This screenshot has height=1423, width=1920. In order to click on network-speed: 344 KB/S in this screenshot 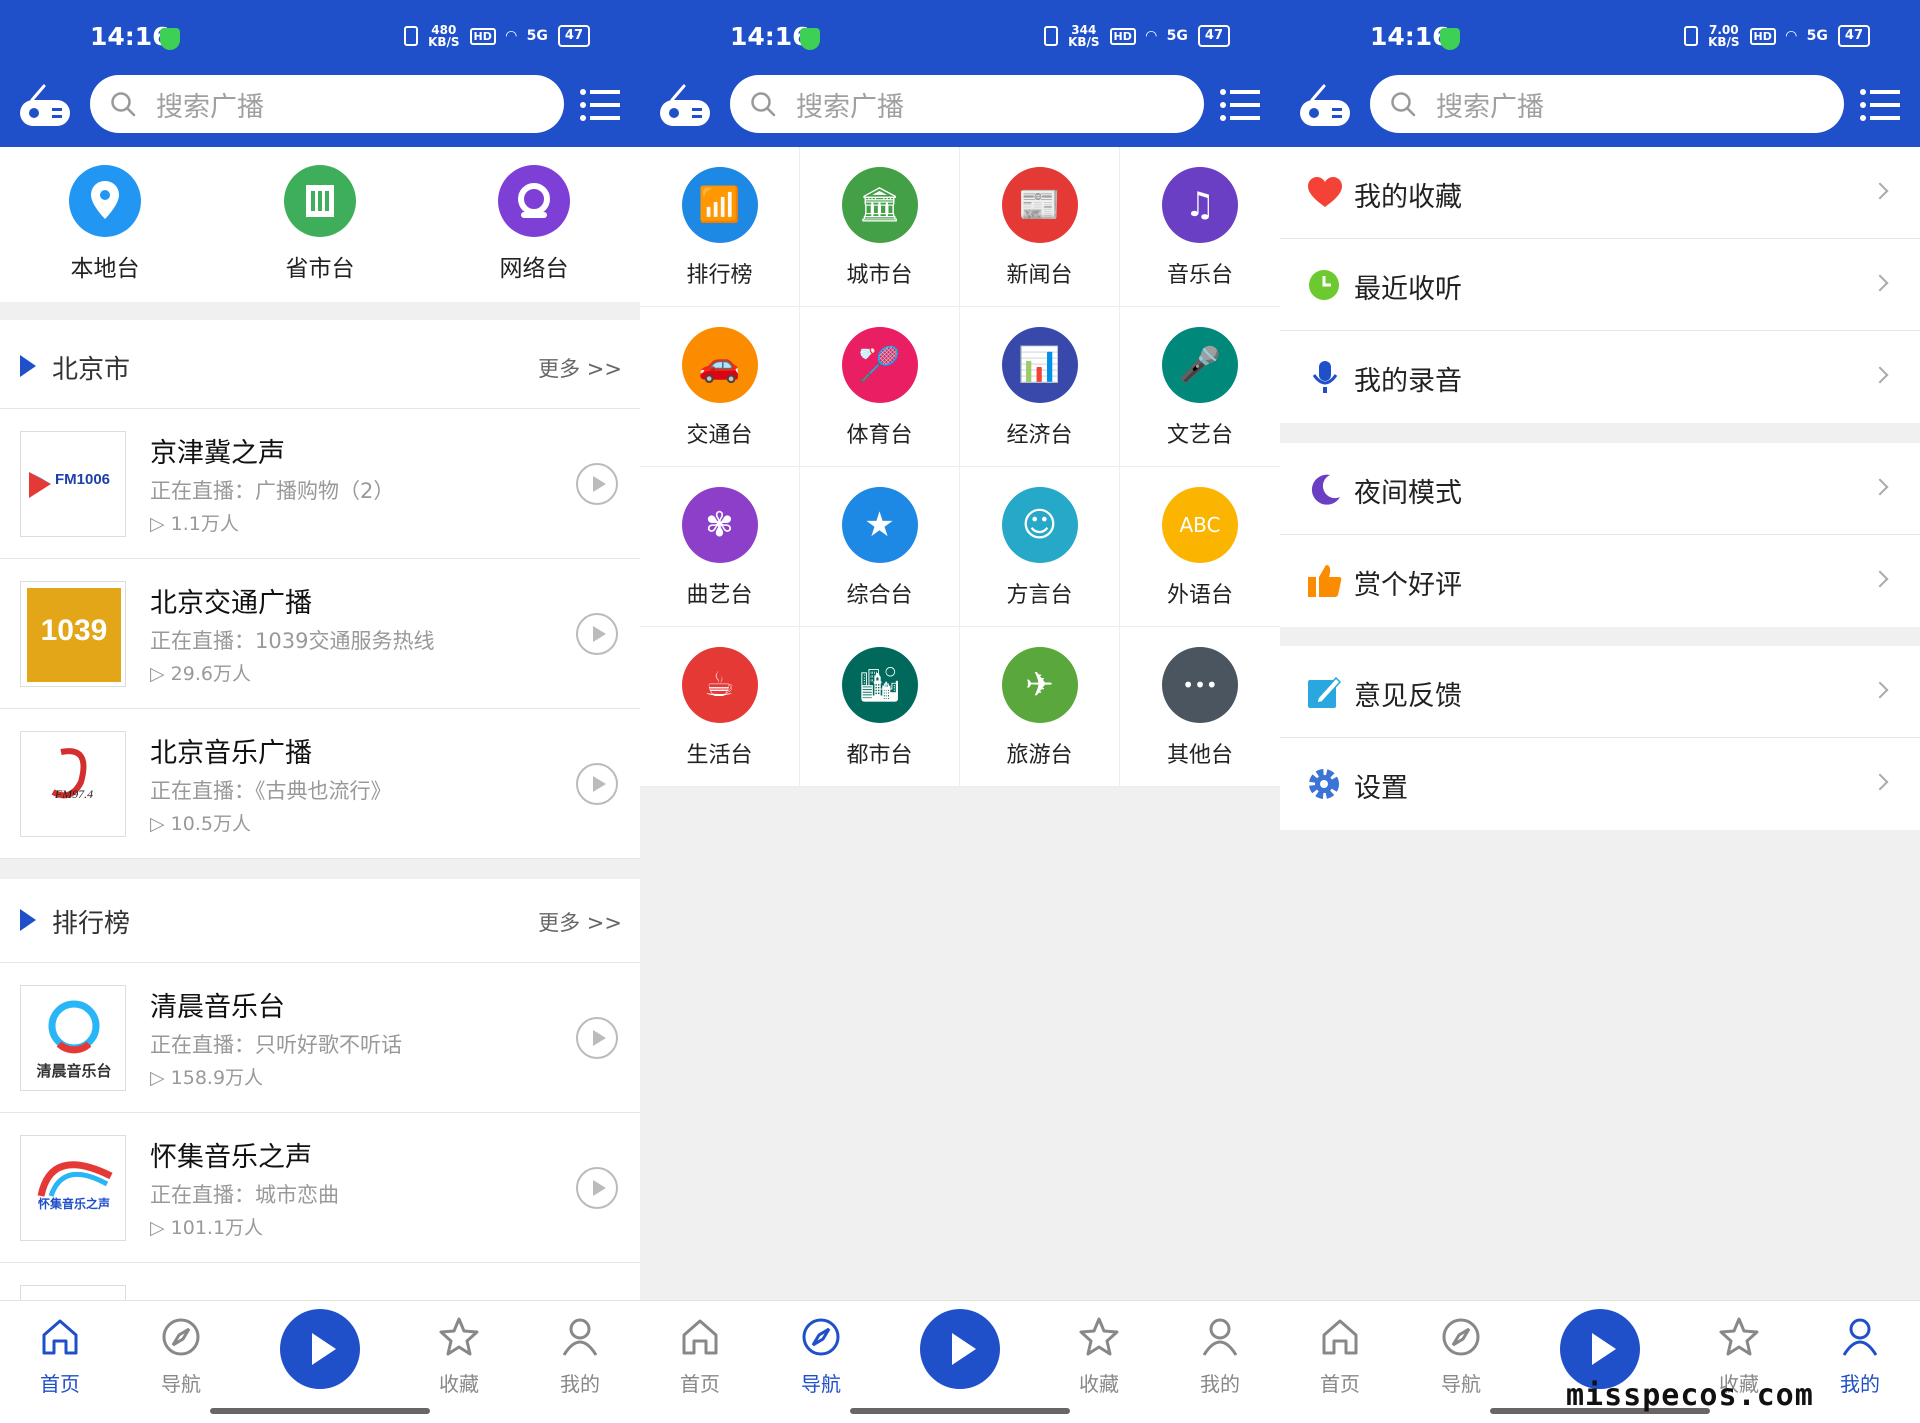, I will do `click(1084, 36)`.